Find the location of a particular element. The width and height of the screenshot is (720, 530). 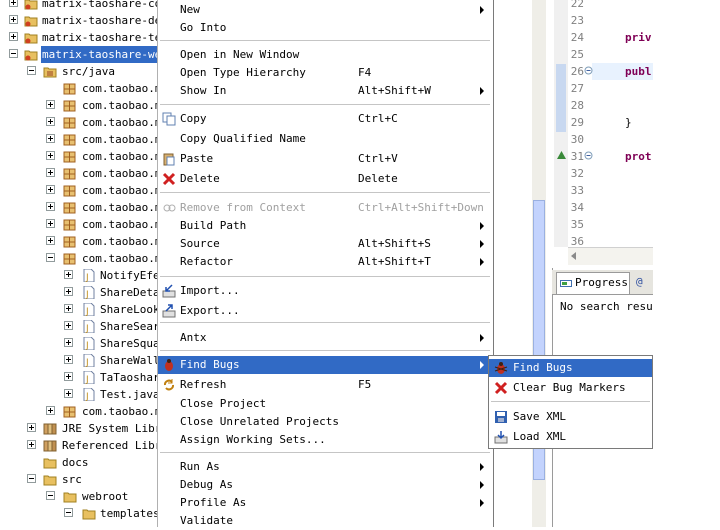

tree-item-jre-library: JRE System Libra is located at coordinates (79, 428).